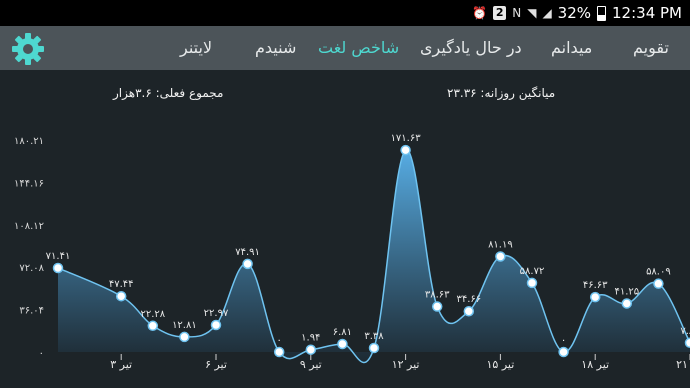 Image resolution: width=690 pixels, height=388 pixels. Describe the element at coordinates (28, 49) in the screenshot. I see `gear-icon` at that location.